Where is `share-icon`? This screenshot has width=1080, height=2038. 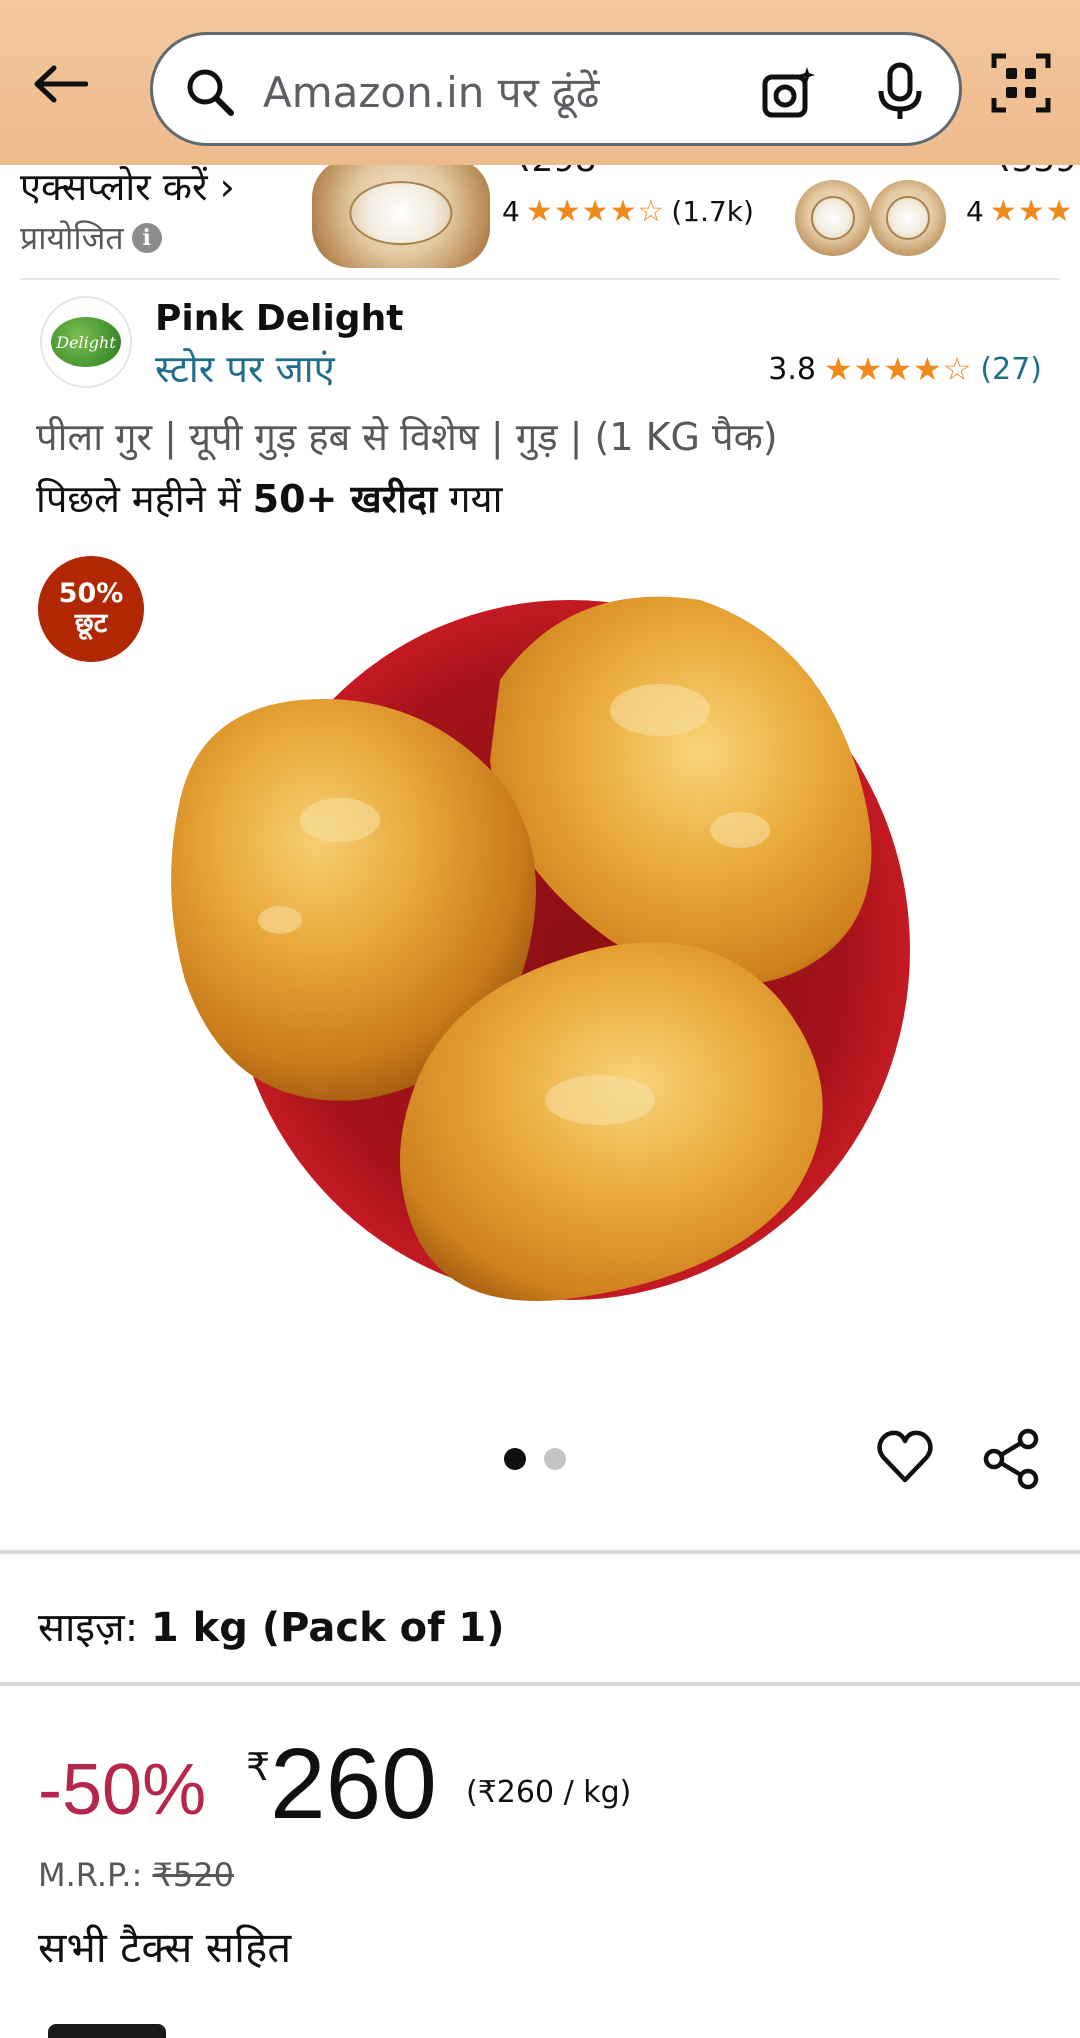 share-icon is located at coordinates (1011, 1459).